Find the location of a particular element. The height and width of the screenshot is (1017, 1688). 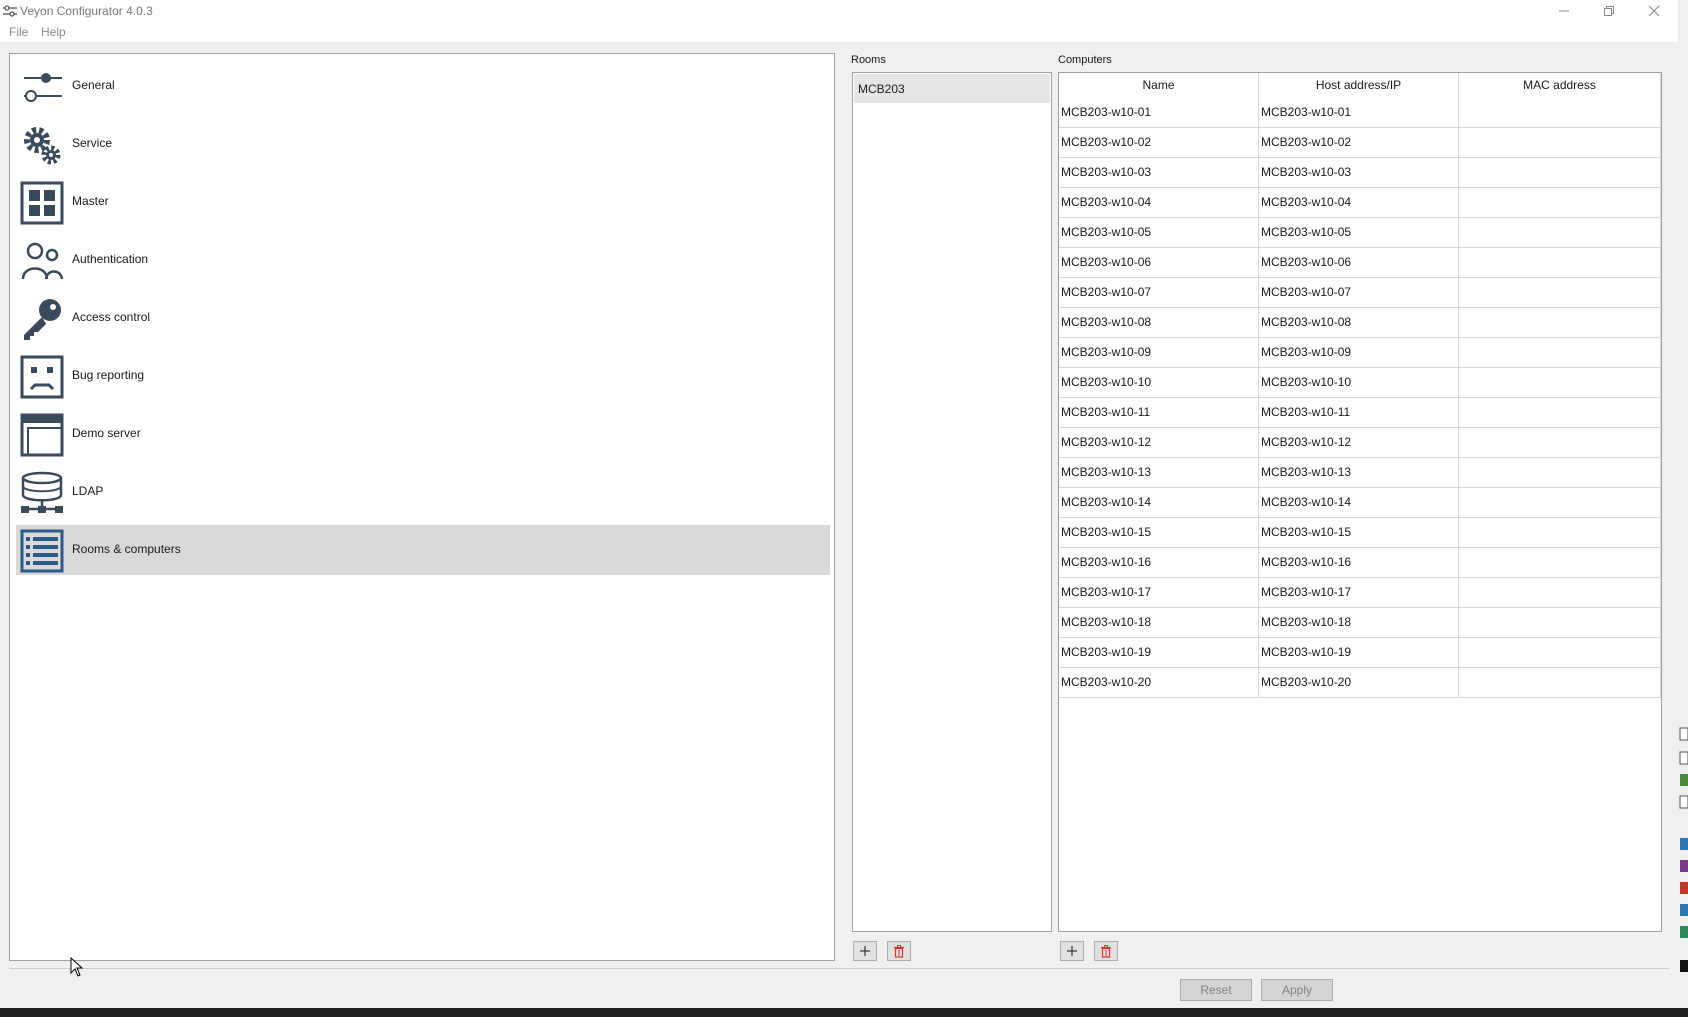

cell-host: MCB203-w10-06 is located at coordinates (1359, 263).